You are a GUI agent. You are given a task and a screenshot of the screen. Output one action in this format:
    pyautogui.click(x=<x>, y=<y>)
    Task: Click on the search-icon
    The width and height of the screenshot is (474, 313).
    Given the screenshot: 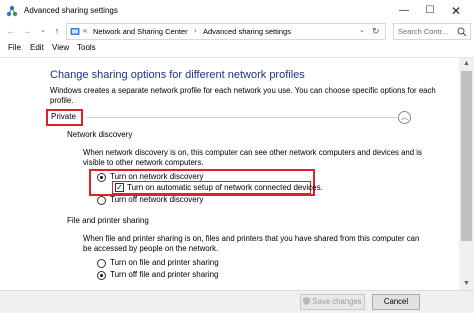 What is the action you would take?
    pyautogui.click(x=462, y=32)
    